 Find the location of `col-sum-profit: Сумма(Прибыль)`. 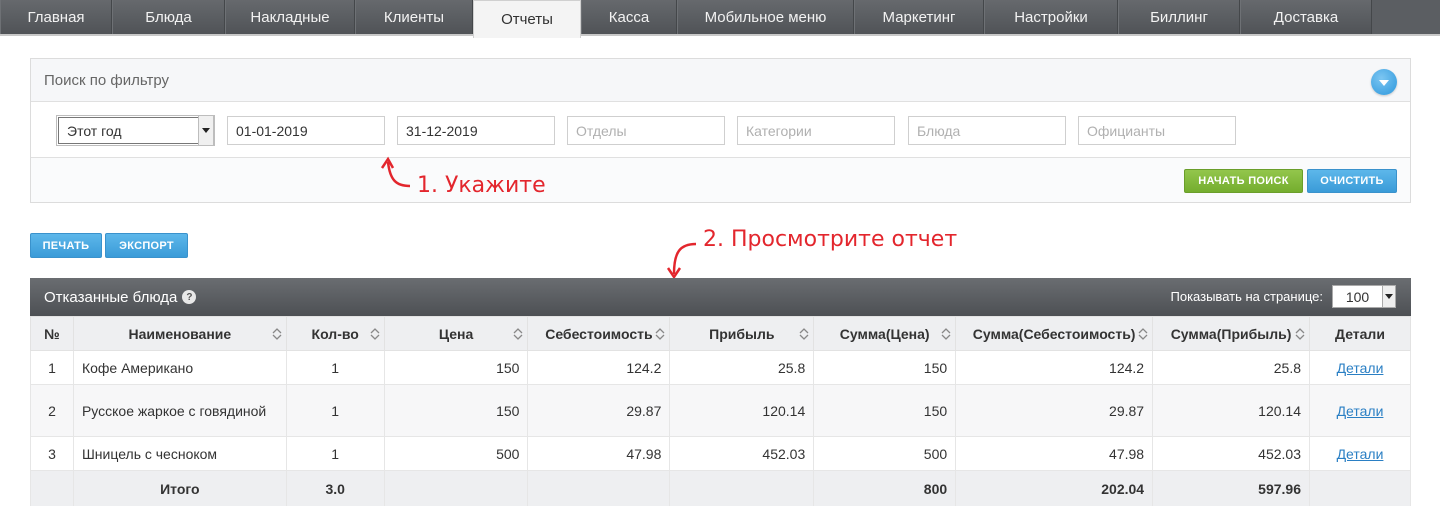

col-sum-profit: Сумма(Прибыль) is located at coordinates (1231, 333).